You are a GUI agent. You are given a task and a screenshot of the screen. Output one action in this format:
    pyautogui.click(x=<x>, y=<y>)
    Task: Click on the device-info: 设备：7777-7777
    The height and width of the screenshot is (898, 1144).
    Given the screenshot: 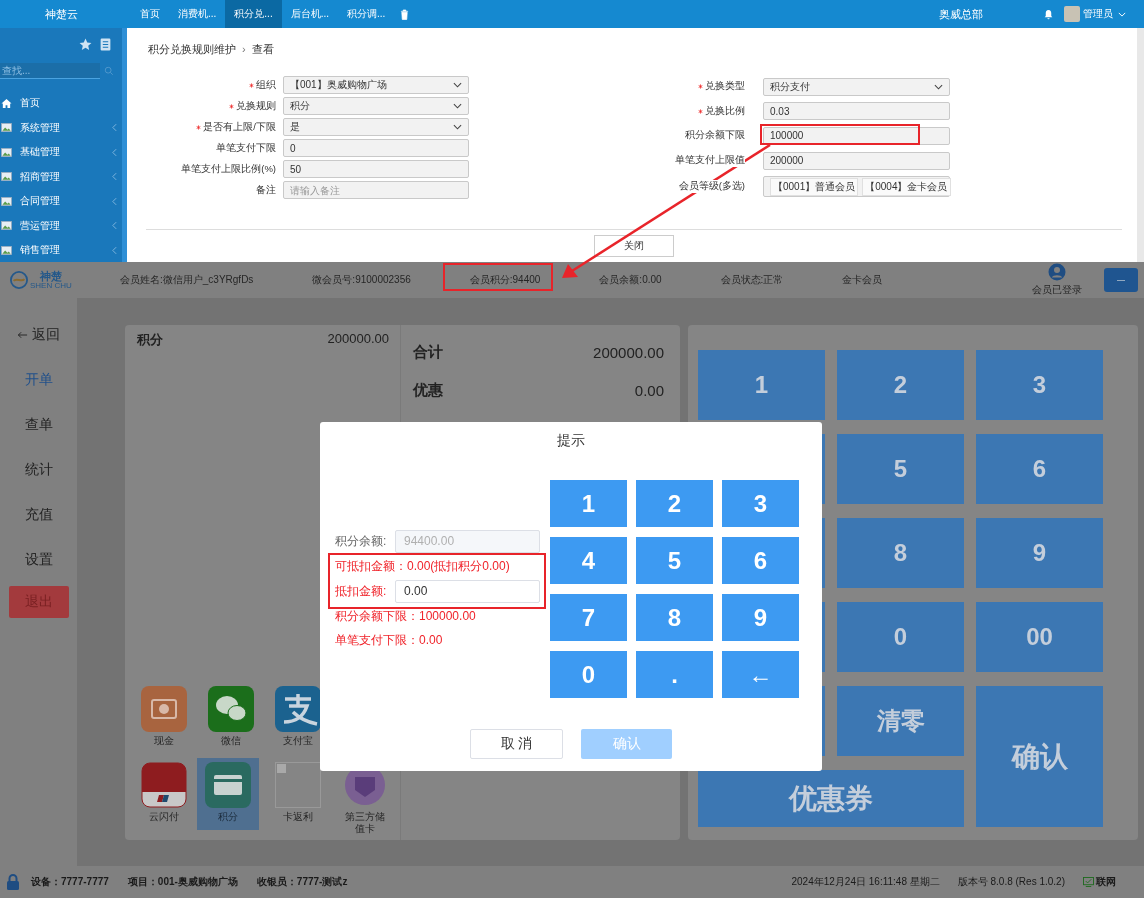 What is the action you would take?
    pyautogui.click(x=70, y=882)
    